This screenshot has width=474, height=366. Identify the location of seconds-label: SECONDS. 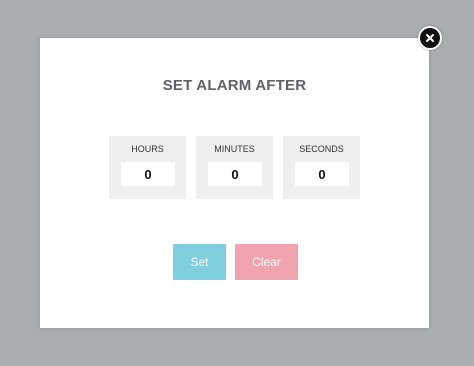
(321, 149).